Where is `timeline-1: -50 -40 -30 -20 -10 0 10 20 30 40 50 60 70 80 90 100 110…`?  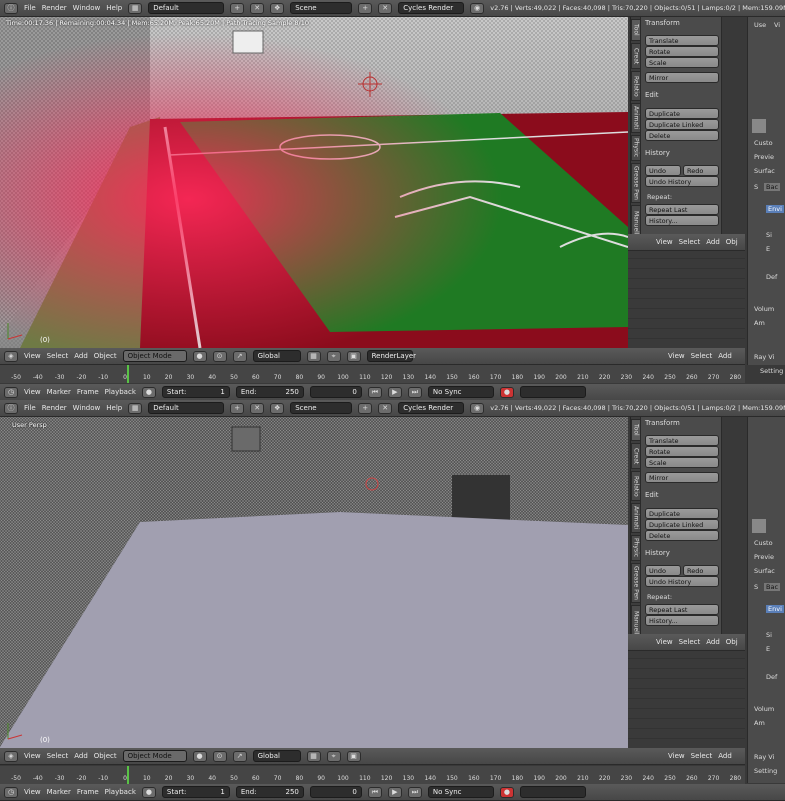 timeline-1: -50 -40 -30 -20 -10 0 10 20 30 40 50 60 70 80 90 100 110… is located at coordinates (372, 374).